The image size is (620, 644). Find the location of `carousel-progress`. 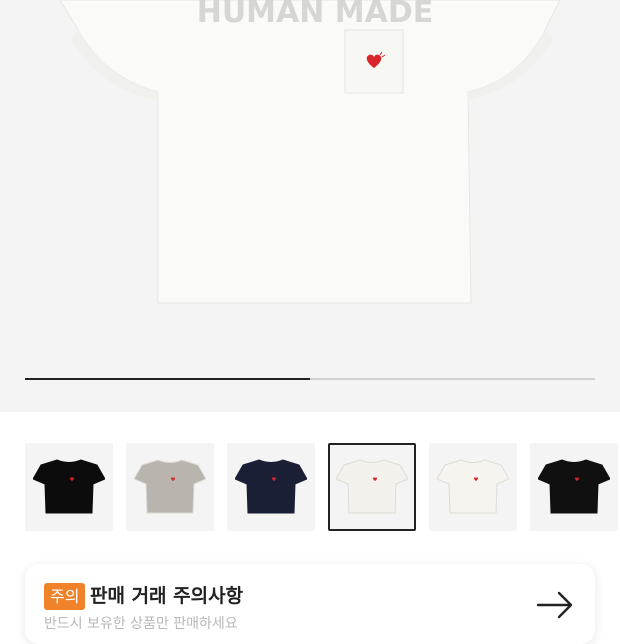

carousel-progress is located at coordinates (310, 379).